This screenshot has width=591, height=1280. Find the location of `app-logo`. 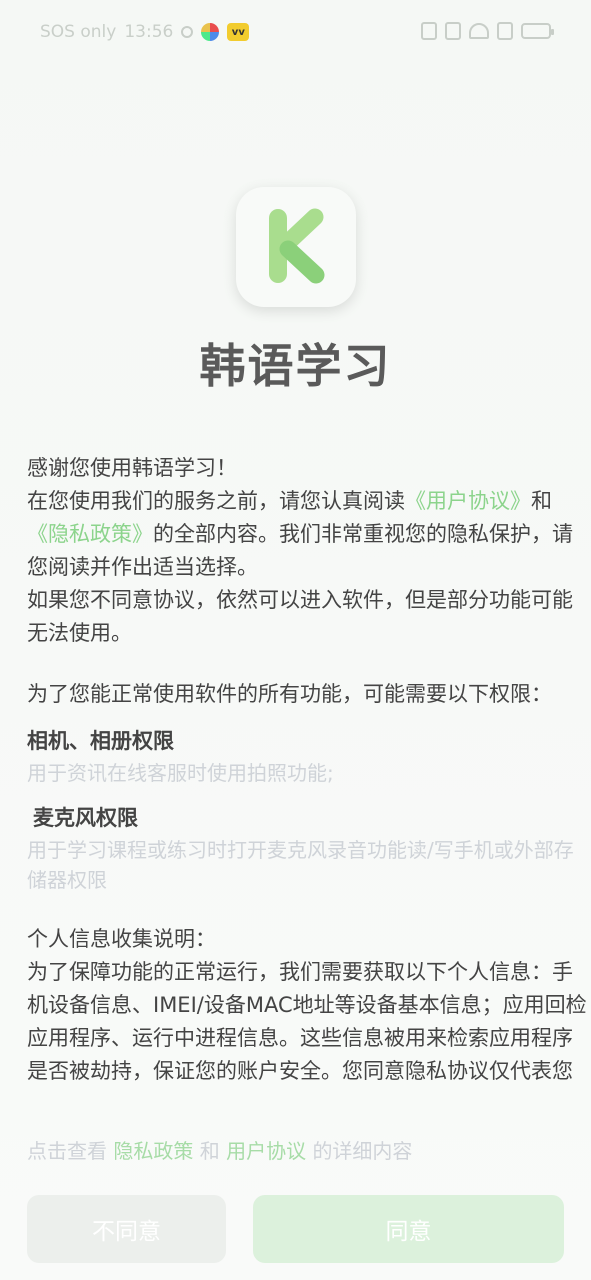

app-logo is located at coordinates (296, 247).